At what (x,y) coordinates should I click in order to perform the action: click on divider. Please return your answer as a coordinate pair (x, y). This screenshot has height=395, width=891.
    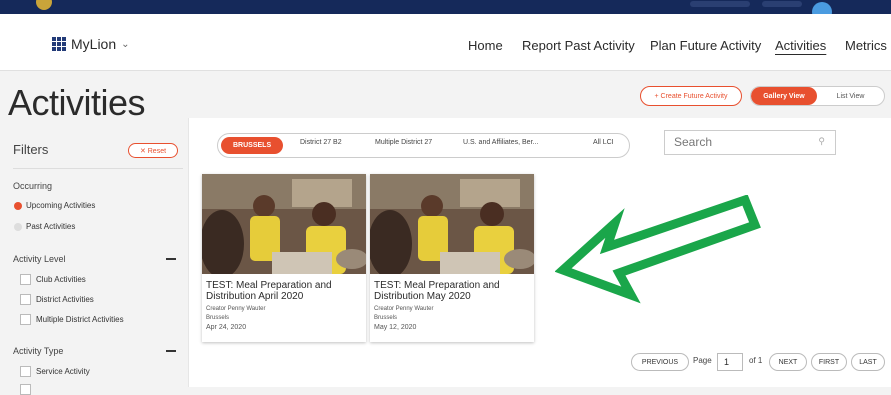
    Looking at the image, I should click on (98, 168).